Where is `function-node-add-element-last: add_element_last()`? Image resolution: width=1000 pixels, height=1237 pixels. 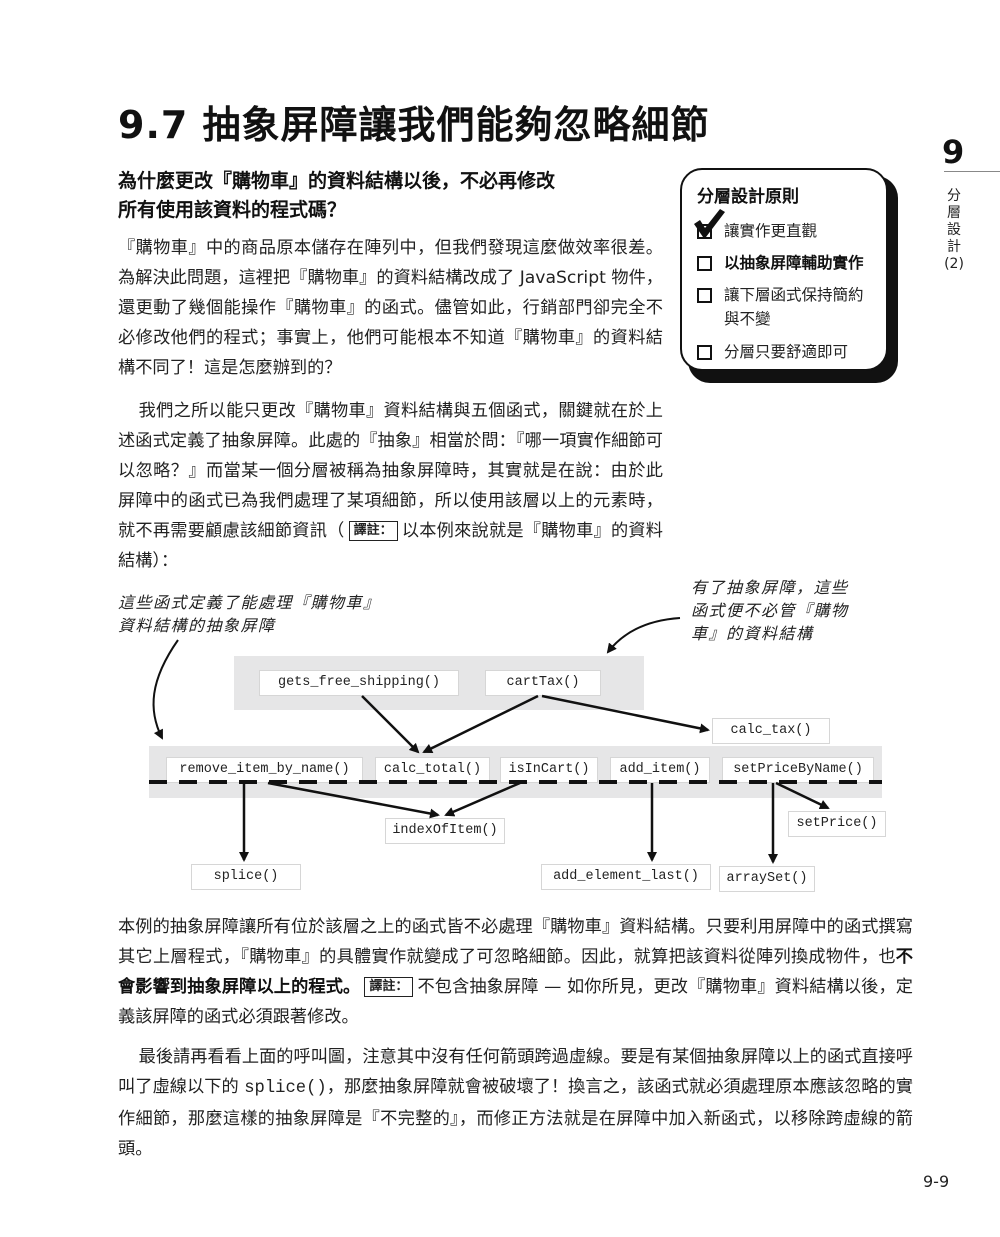 function-node-add-element-last: add_element_last() is located at coordinates (626, 877).